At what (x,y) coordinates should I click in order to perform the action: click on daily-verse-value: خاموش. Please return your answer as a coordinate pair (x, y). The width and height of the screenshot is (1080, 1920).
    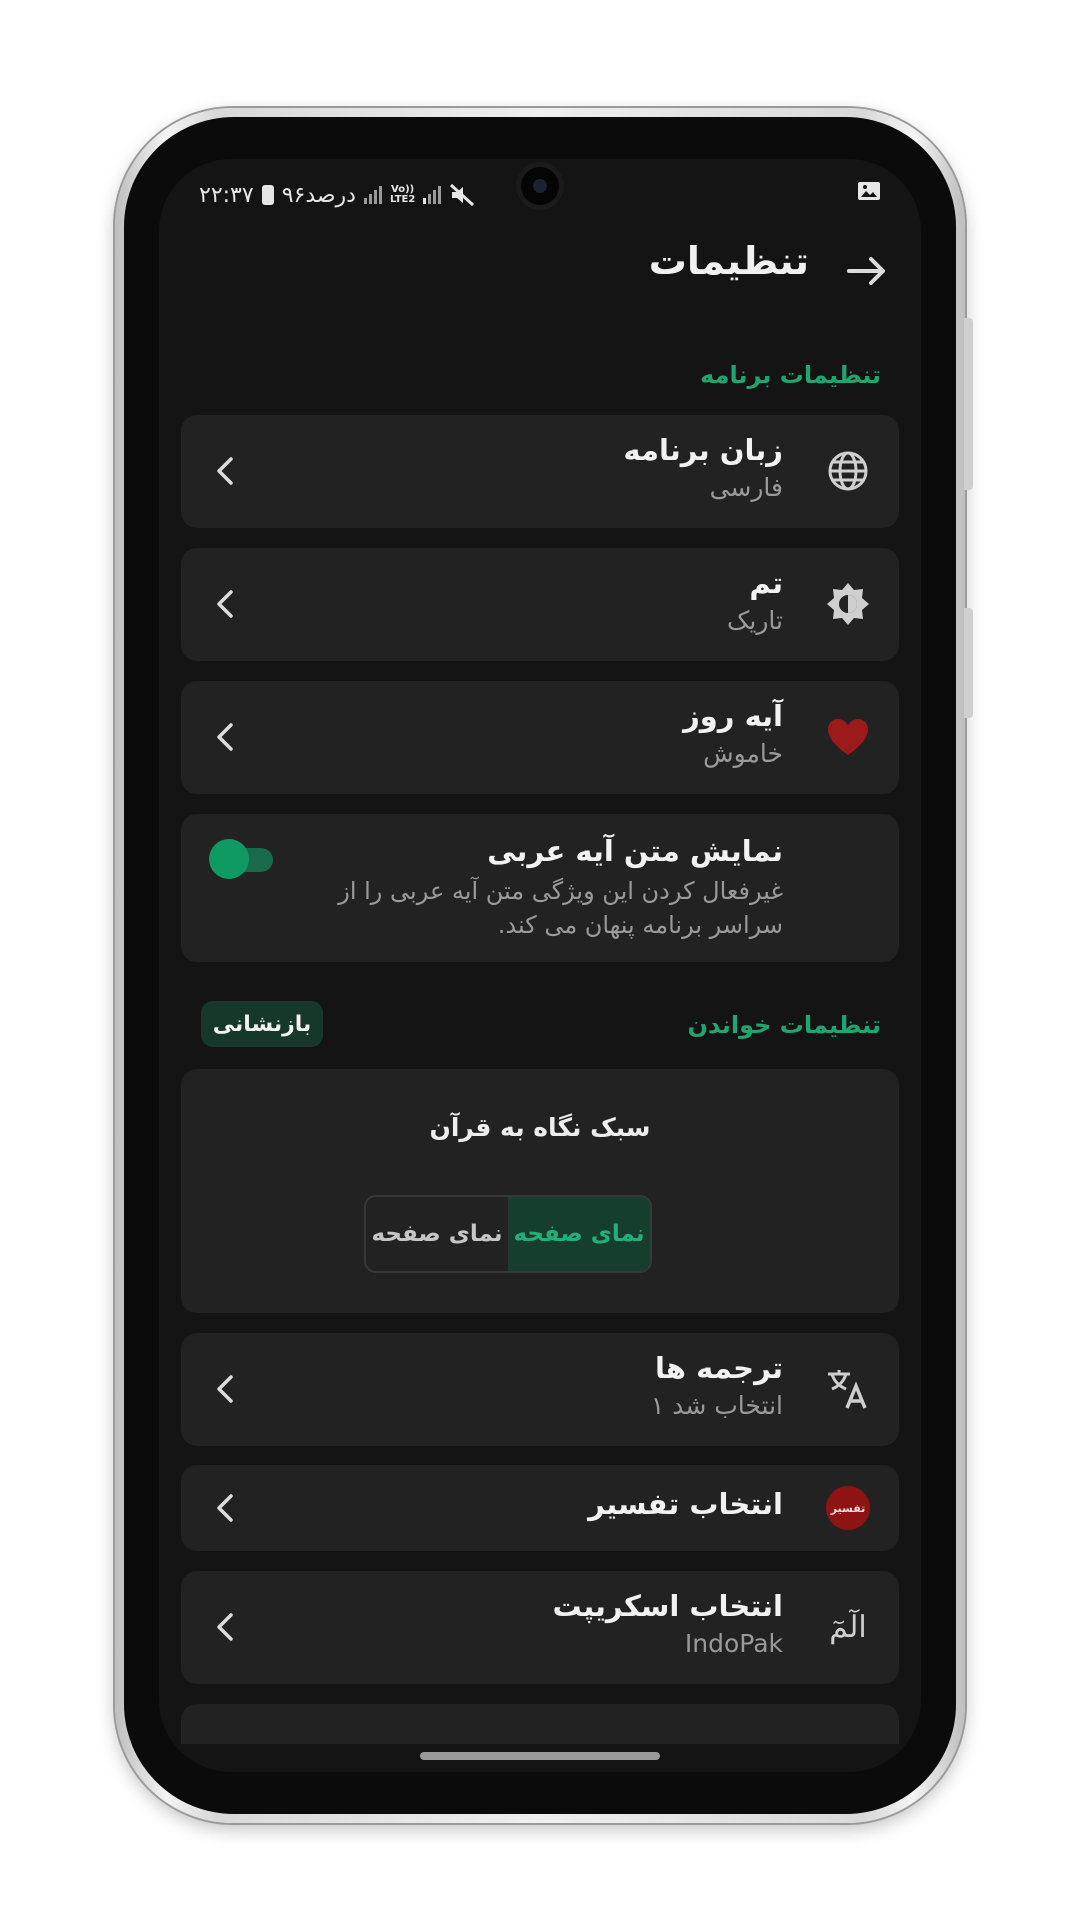
    Looking at the image, I should click on (743, 753).